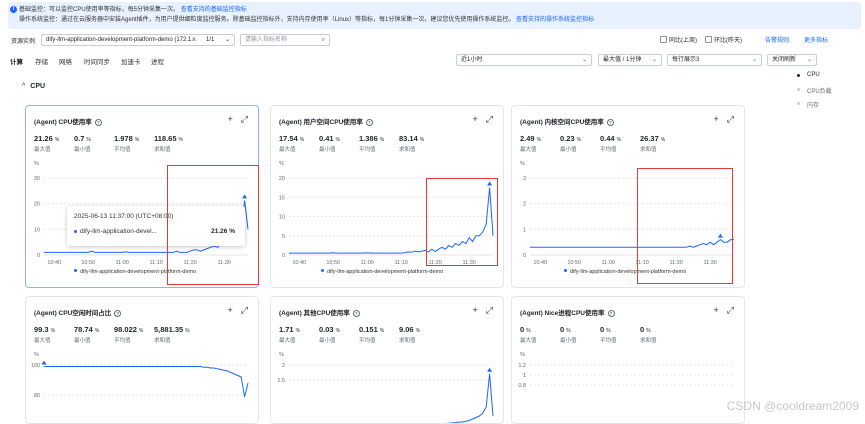  Describe the element at coordinates (37, 205) in the screenshot. I see `y-tick-label: 20` at that location.